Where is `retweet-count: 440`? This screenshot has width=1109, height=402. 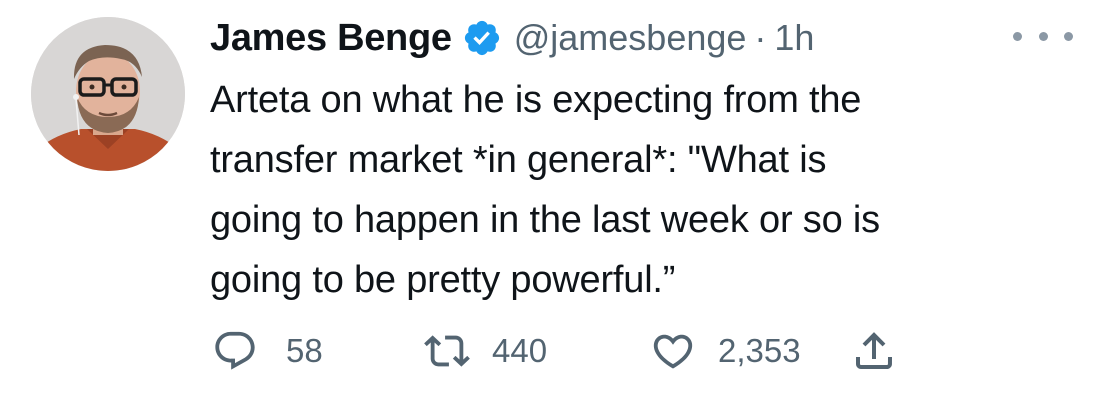 retweet-count: 440 is located at coordinates (520, 350).